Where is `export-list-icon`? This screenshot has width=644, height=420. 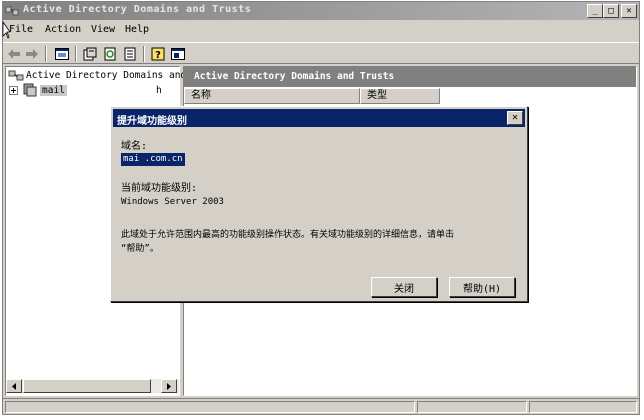 export-list-icon is located at coordinates (129, 53).